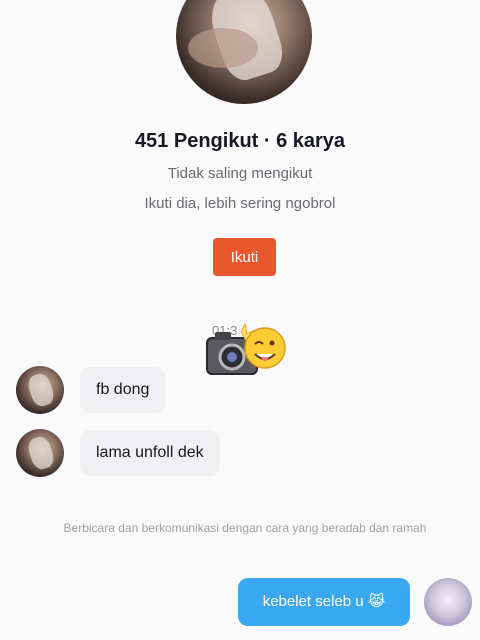 This screenshot has width=480, height=640. Describe the element at coordinates (150, 453) in the screenshot. I see `message-bubble: lama unfoll dek` at that location.